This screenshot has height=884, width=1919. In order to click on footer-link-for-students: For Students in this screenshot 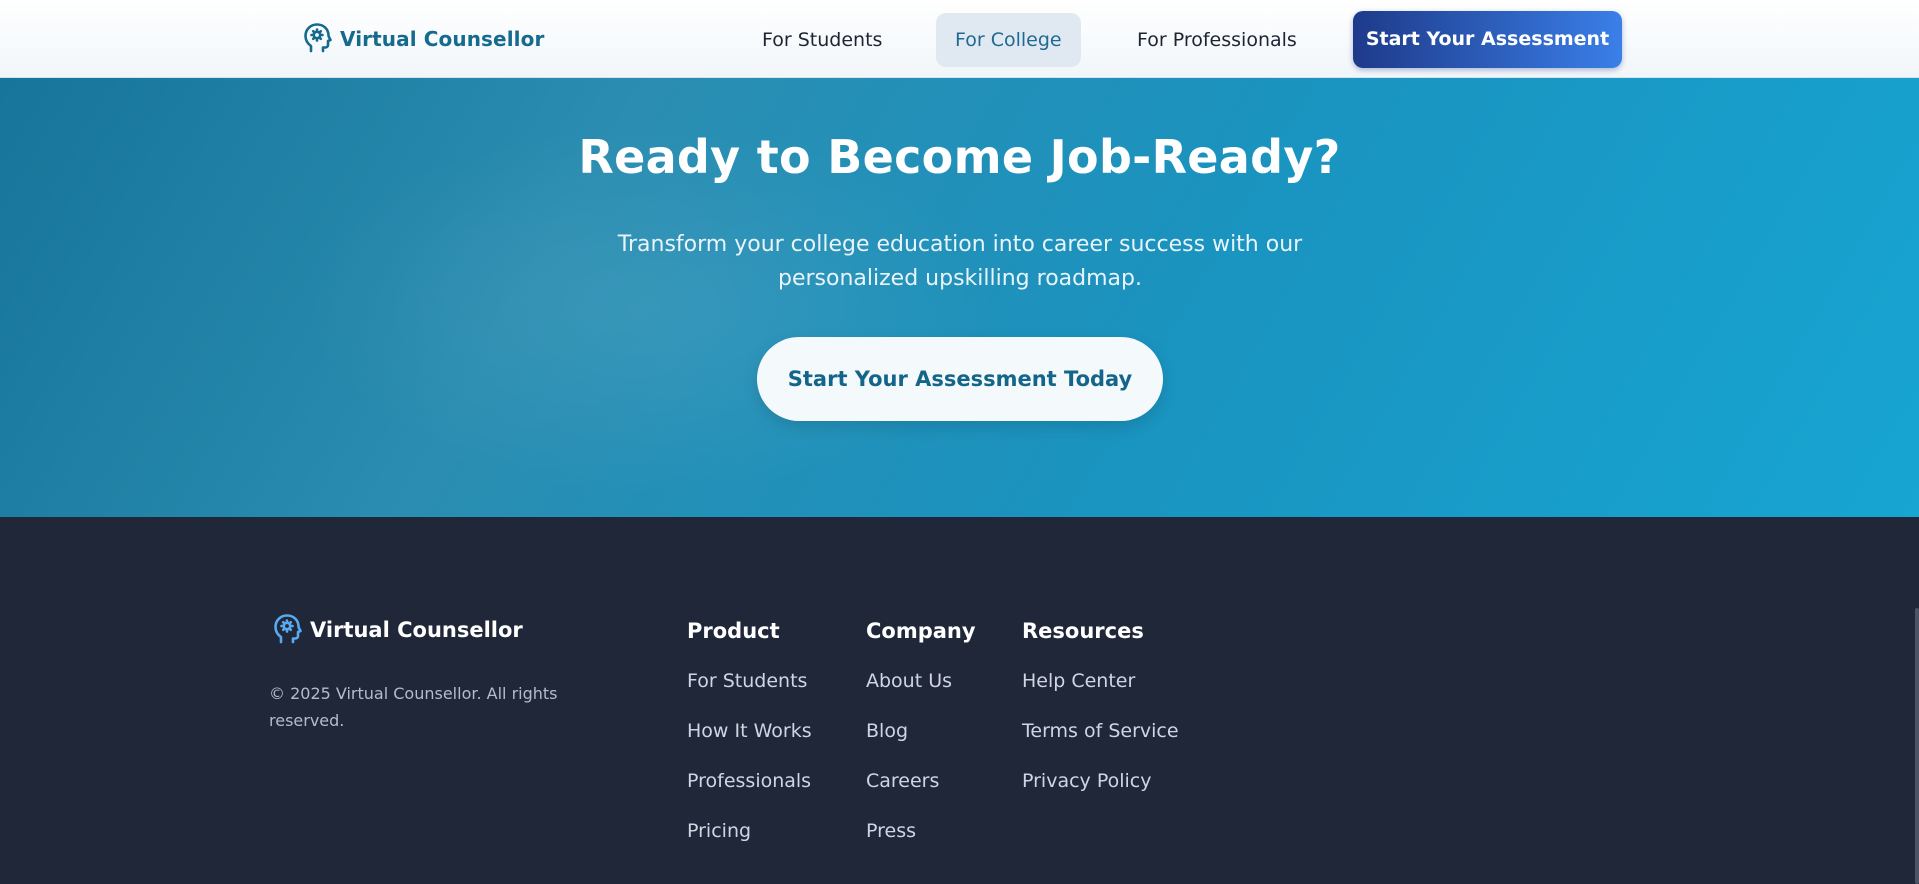, I will do `click(747, 681)`.